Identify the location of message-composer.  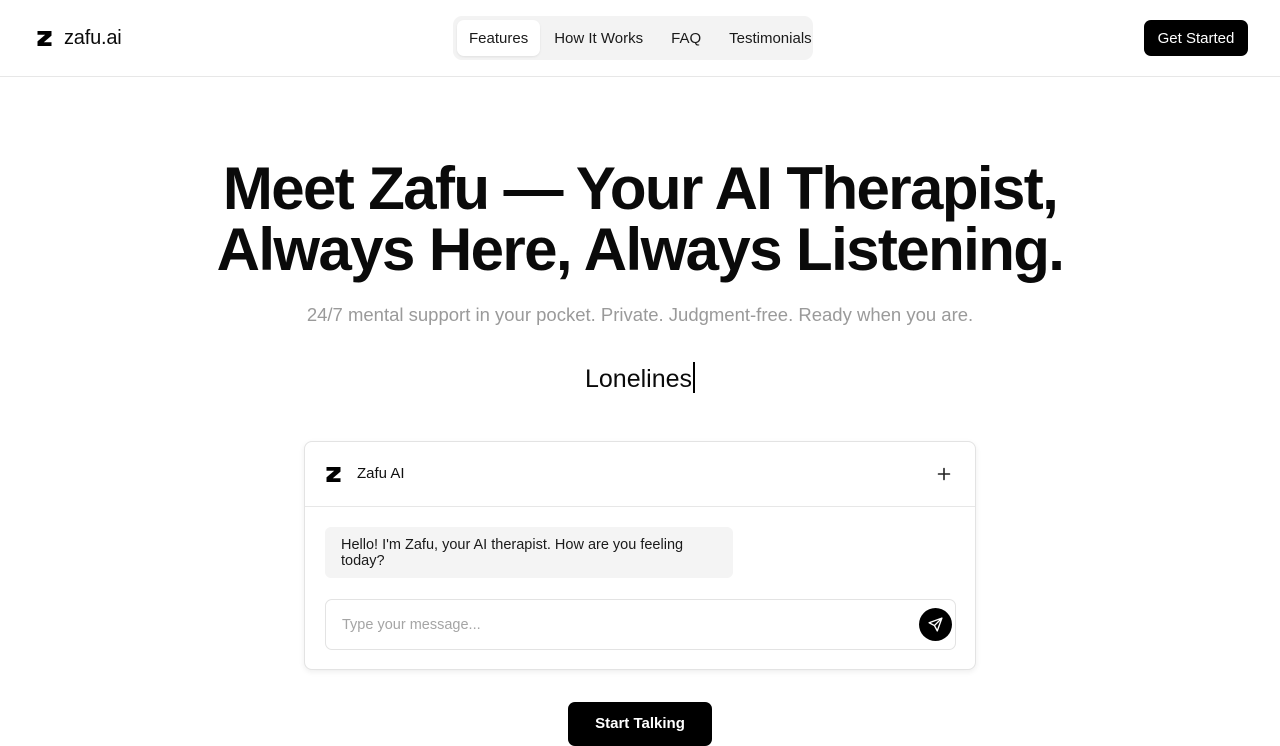
(640, 624).